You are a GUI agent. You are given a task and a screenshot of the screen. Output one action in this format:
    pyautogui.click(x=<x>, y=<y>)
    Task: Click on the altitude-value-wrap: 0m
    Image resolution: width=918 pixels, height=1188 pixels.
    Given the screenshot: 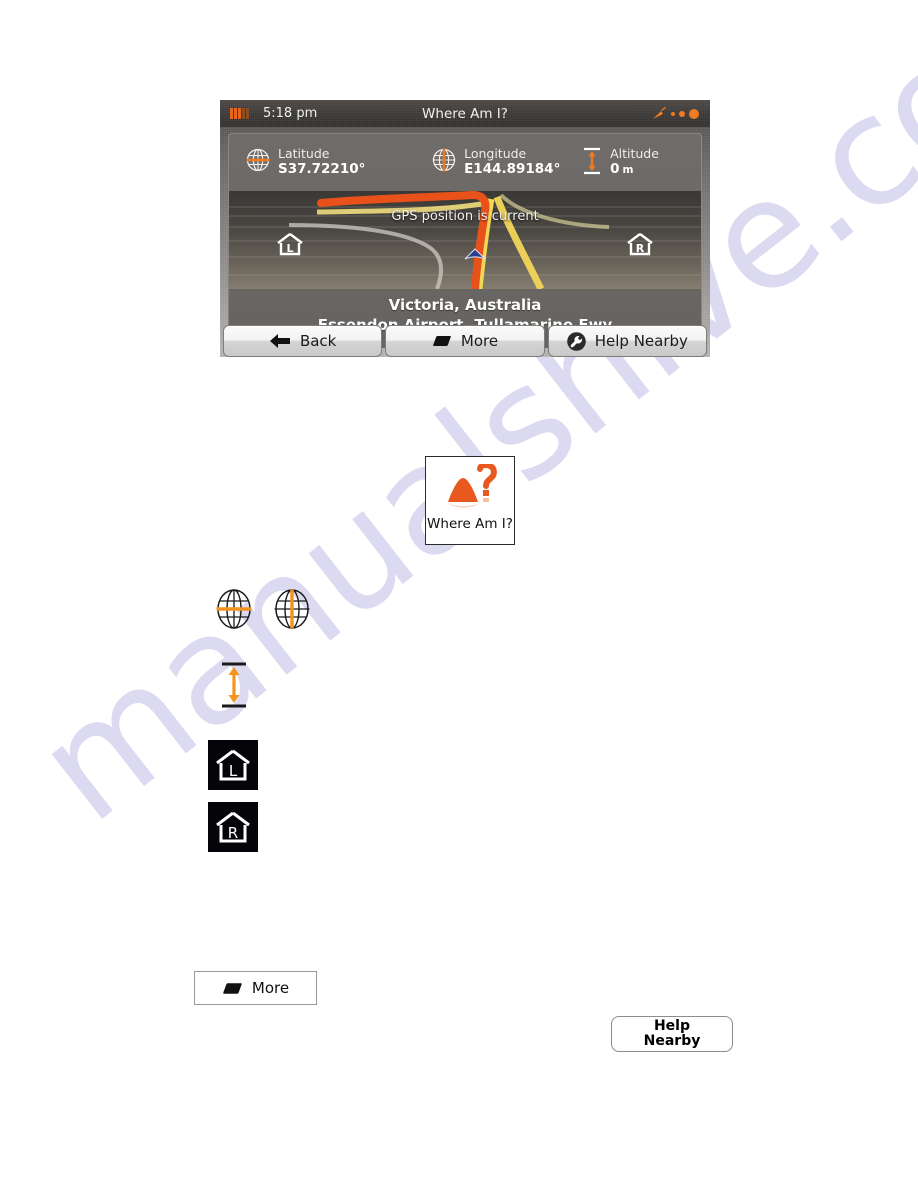 What is the action you would take?
    pyautogui.click(x=634, y=170)
    